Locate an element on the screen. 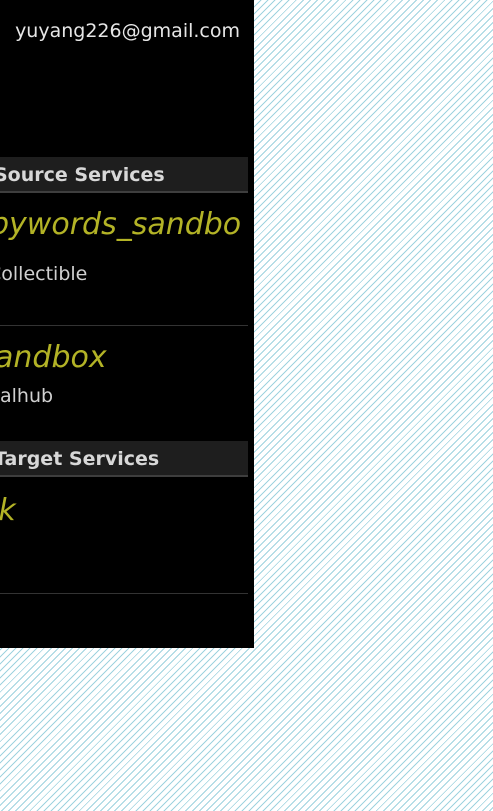 This screenshot has width=493, height=811. source-service-title: pywords_sandbo is located at coordinates (121, 224).